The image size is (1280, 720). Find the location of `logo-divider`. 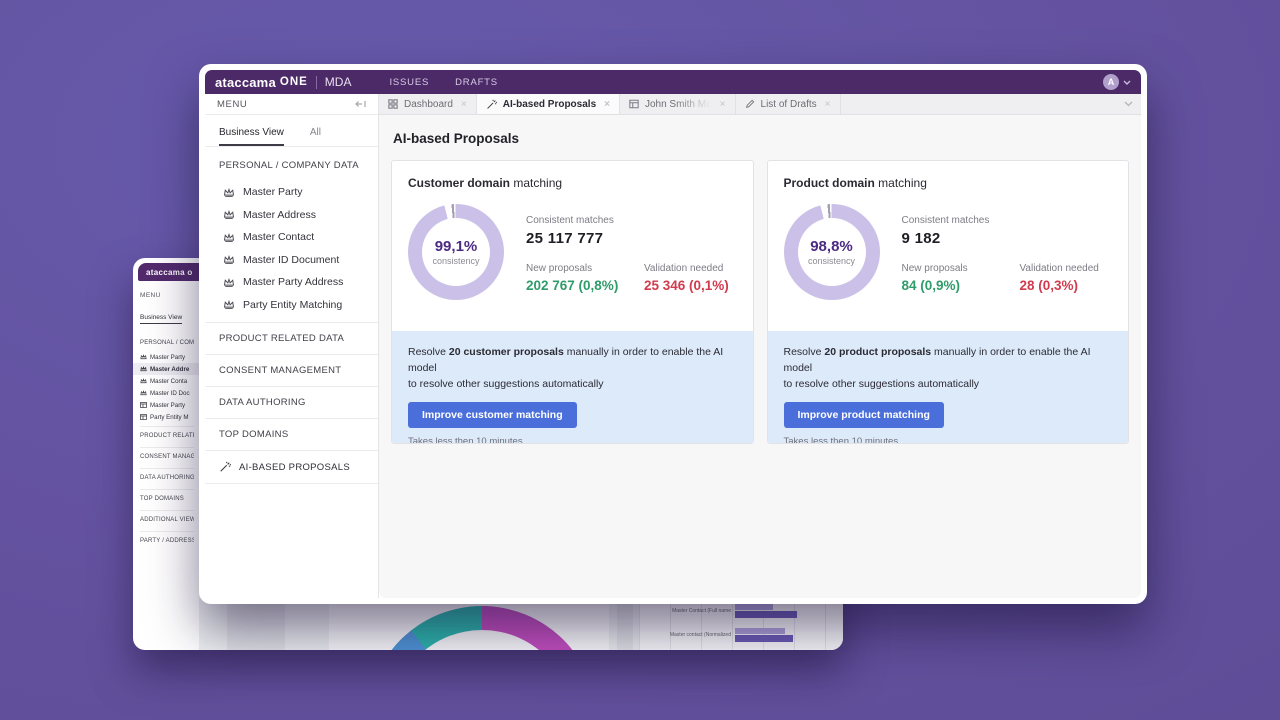

logo-divider is located at coordinates (316, 82).